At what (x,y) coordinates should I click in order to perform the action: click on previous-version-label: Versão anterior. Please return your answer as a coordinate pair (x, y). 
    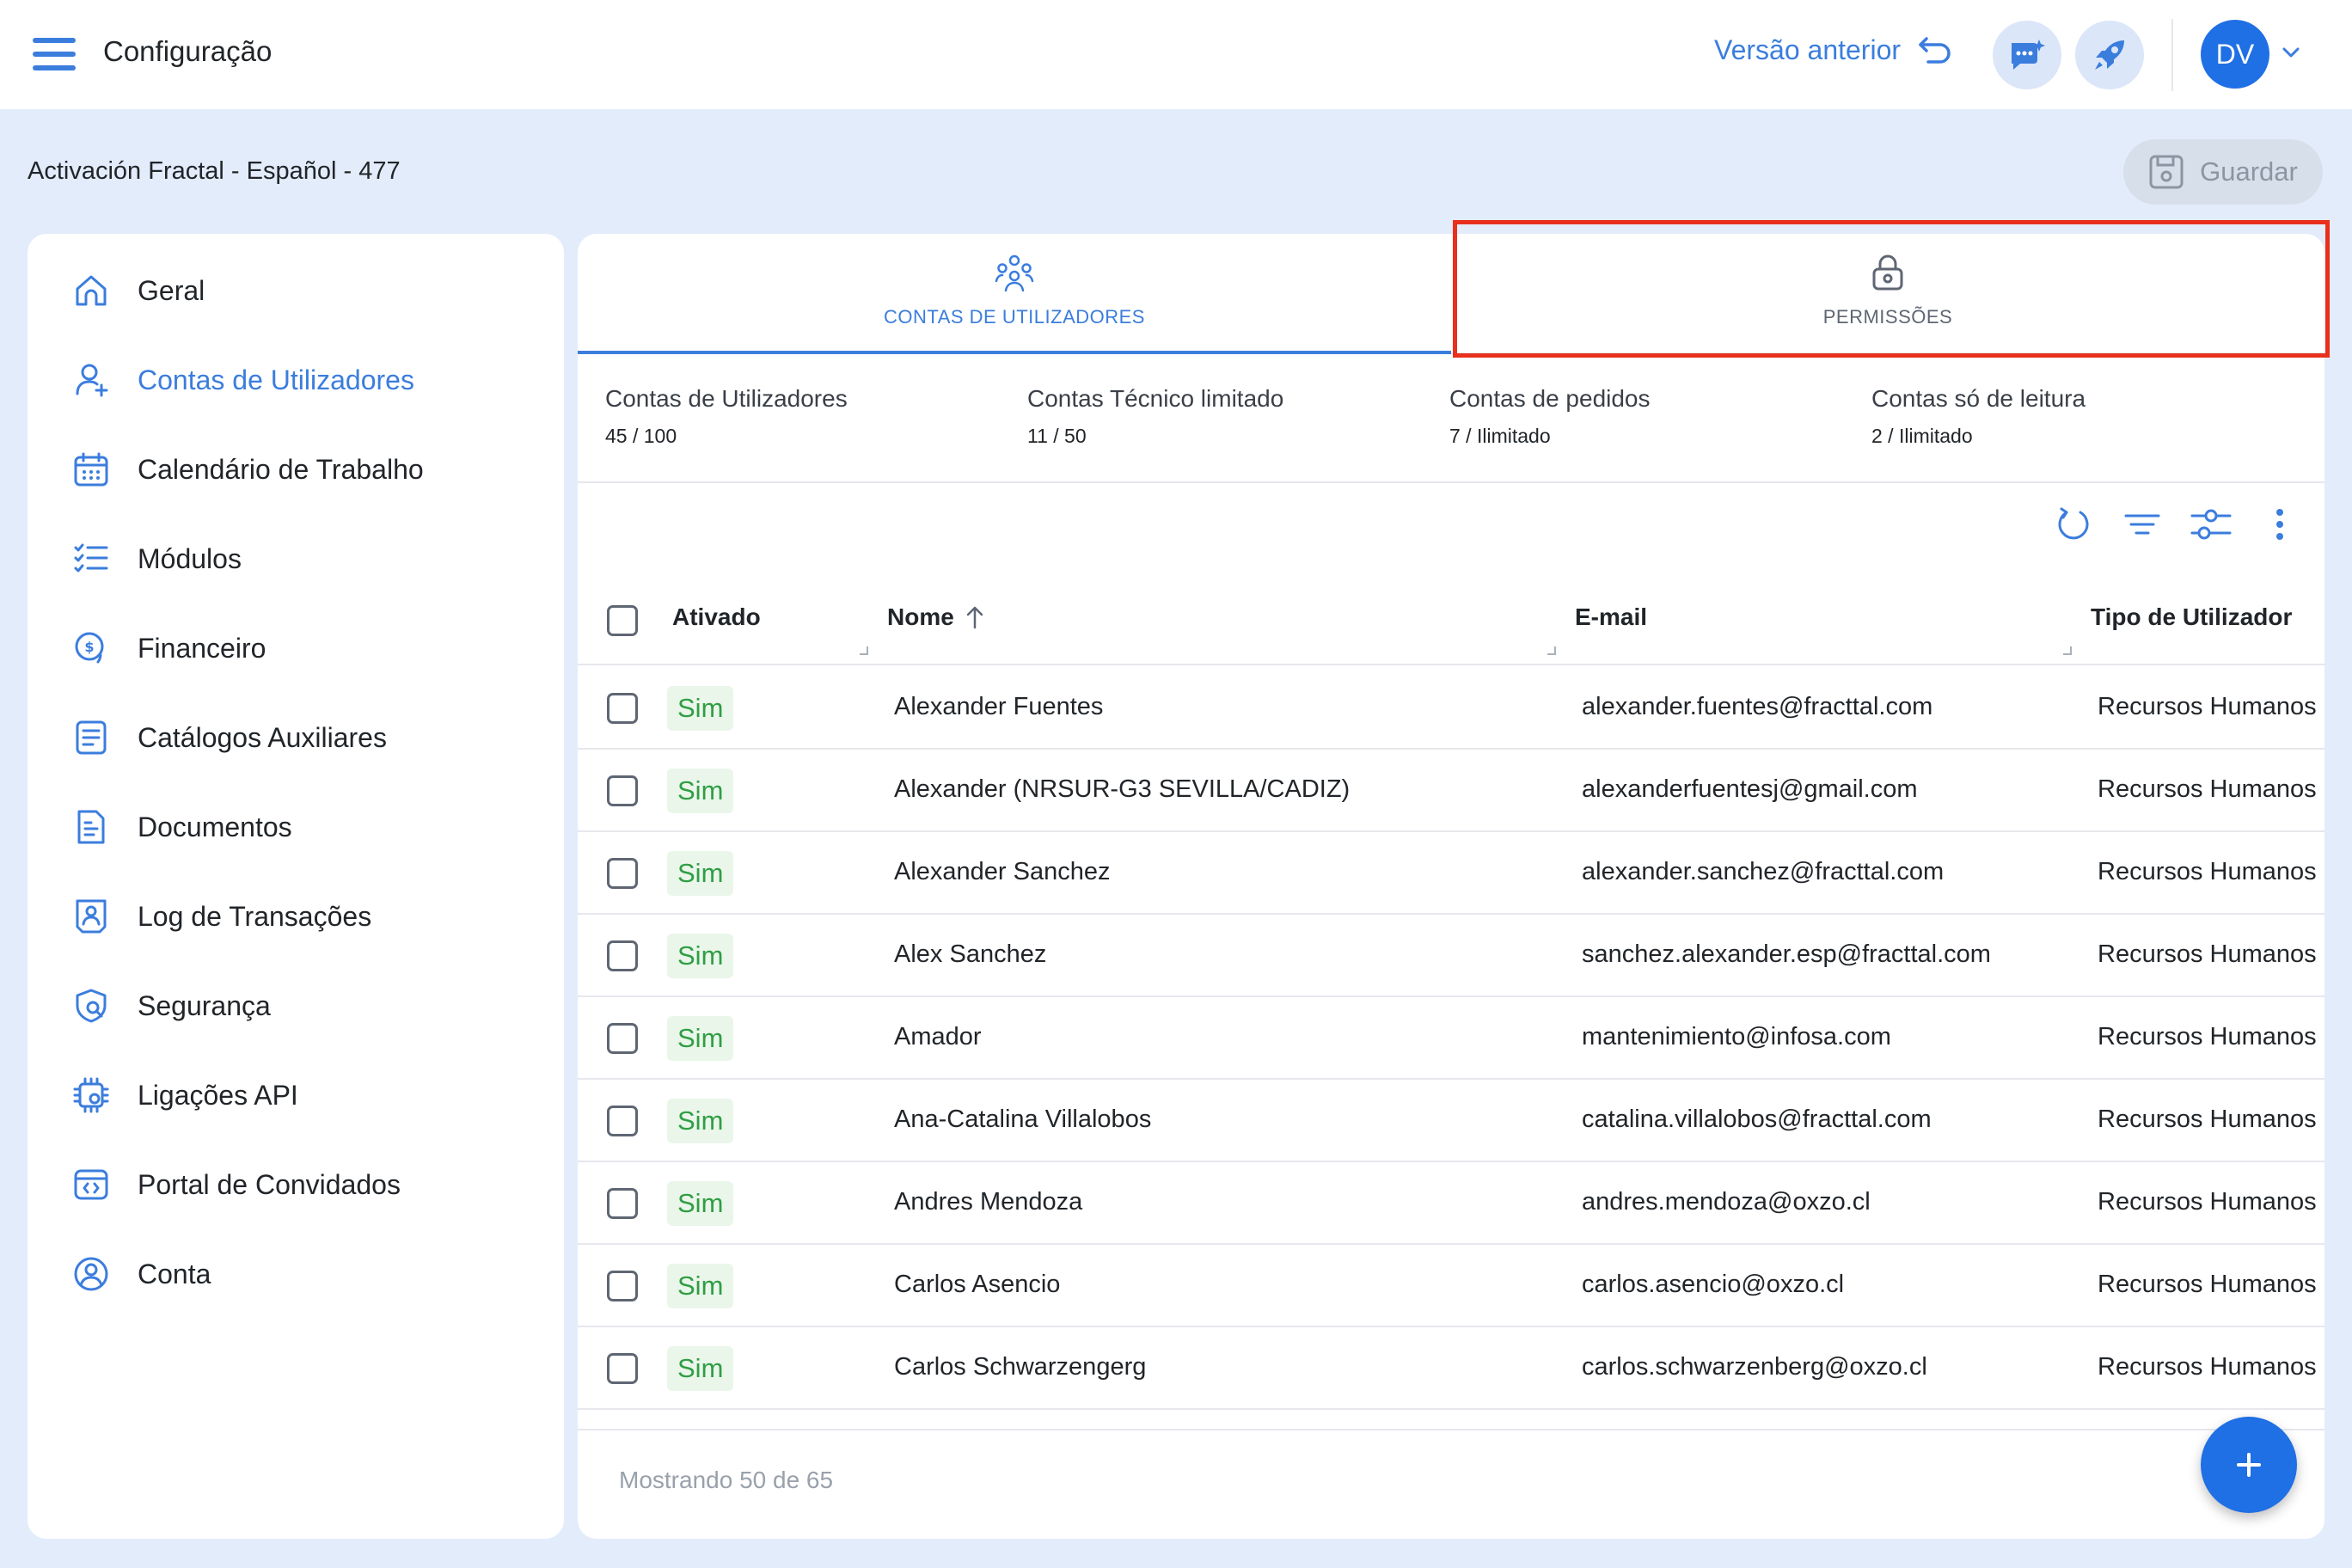
    Looking at the image, I should click on (1808, 49).